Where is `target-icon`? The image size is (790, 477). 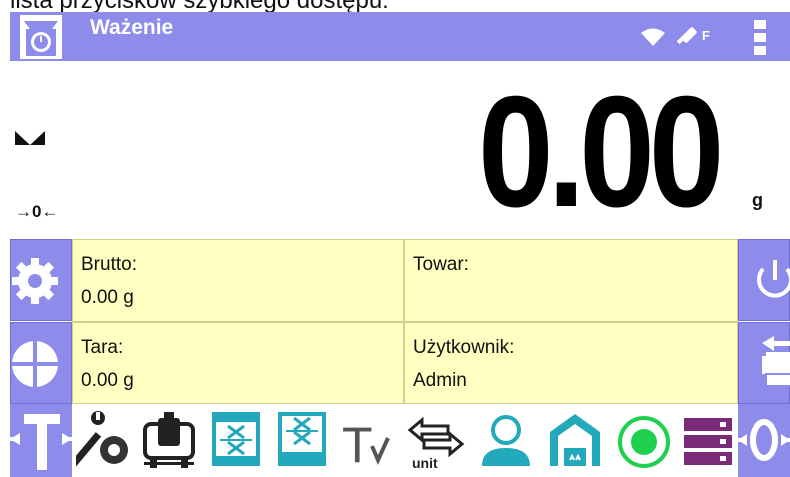
target-icon is located at coordinates (35, 364).